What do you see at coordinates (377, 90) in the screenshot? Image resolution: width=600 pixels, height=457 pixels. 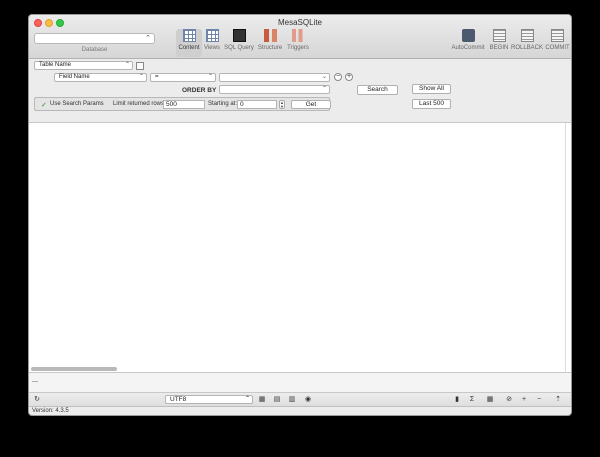 I see `search-button: Search` at bounding box center [377, 90].